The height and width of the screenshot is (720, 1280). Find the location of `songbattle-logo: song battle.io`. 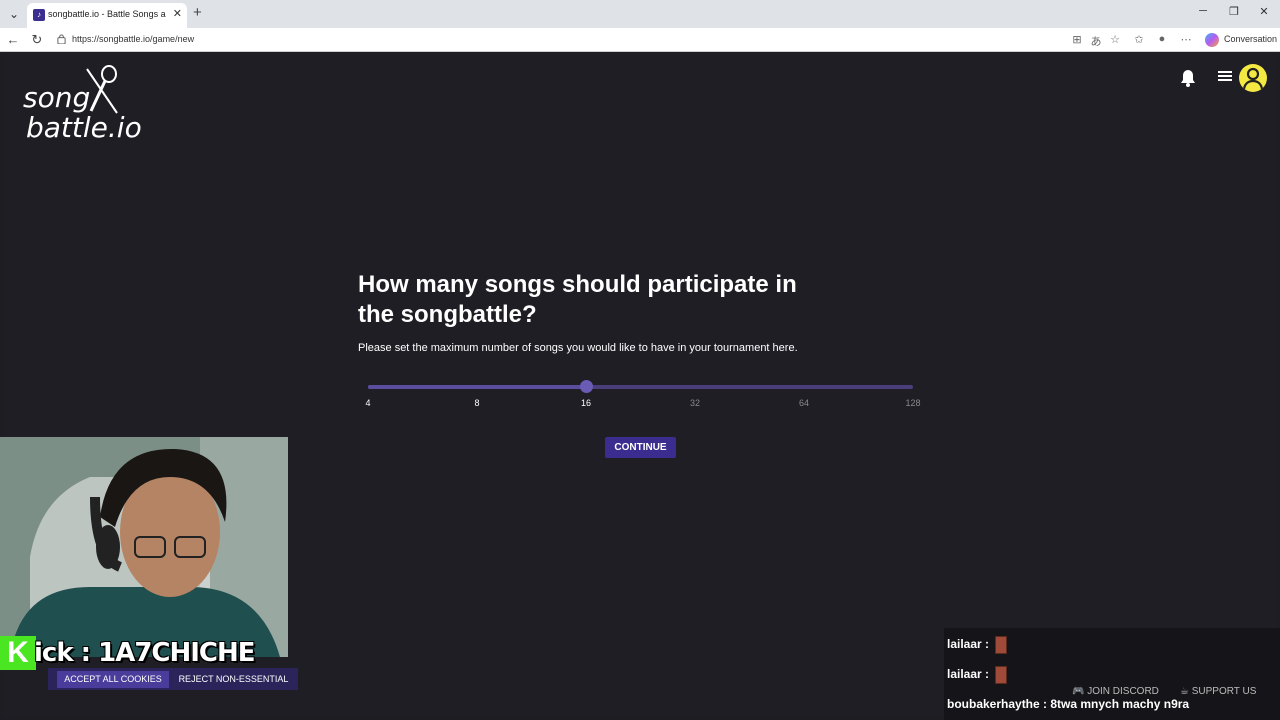

songbattle-logo: song battle.io is located at coordinates (83, 105).